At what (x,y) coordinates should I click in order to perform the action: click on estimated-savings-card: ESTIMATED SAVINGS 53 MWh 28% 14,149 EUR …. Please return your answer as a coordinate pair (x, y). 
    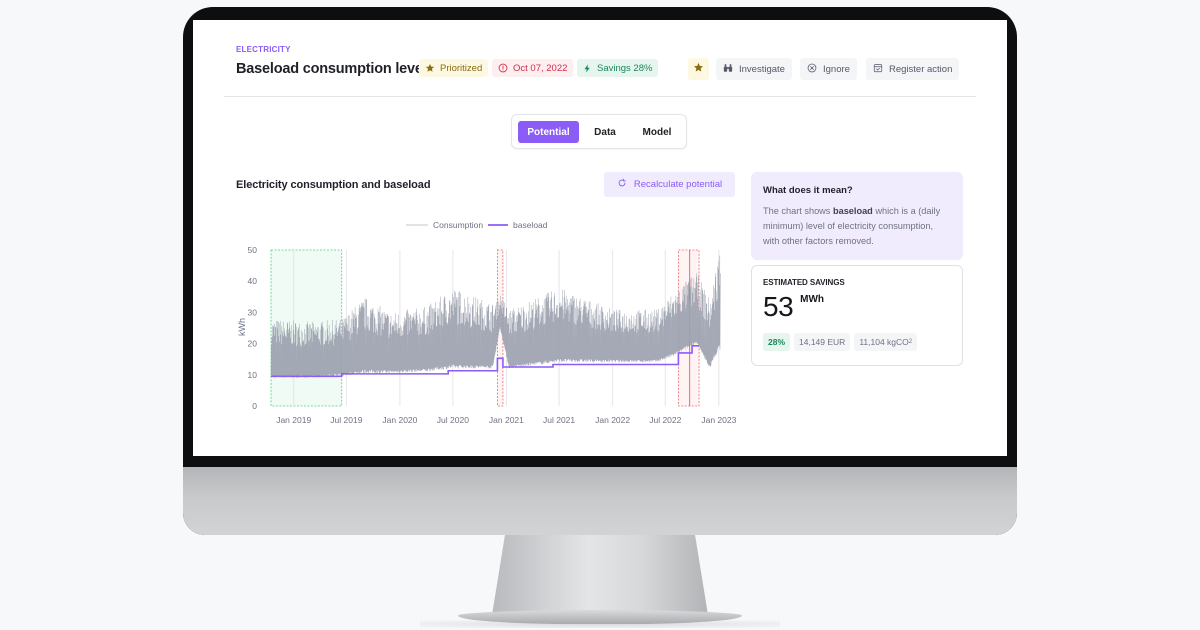
    Looking at the image, I should click on (857, 315).